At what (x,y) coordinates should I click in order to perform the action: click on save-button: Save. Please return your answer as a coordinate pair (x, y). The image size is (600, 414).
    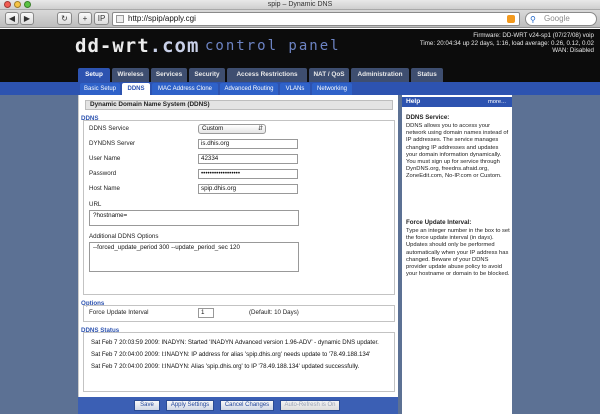
    Looking at the image, I should click on (147, 405).